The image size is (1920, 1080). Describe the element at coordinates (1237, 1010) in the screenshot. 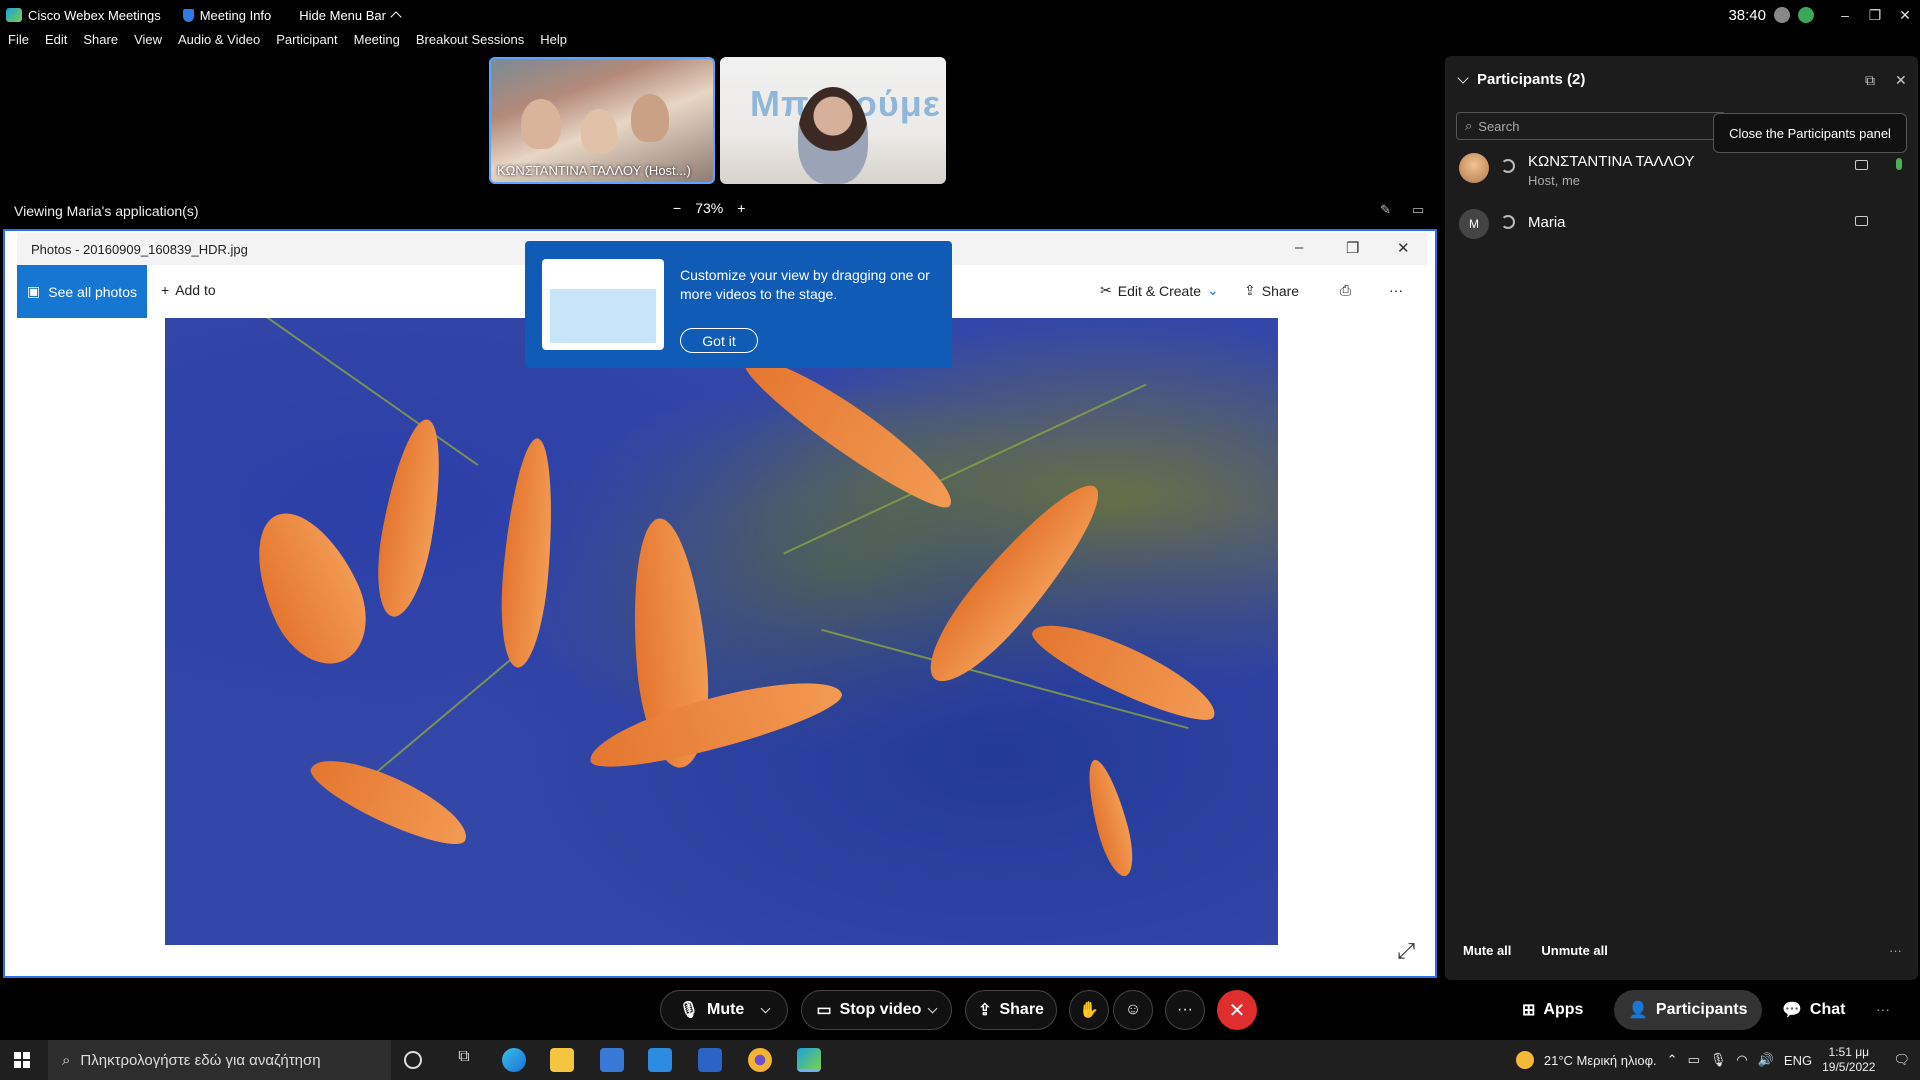

I see `leave-meeting-icon: ✕` at that location.